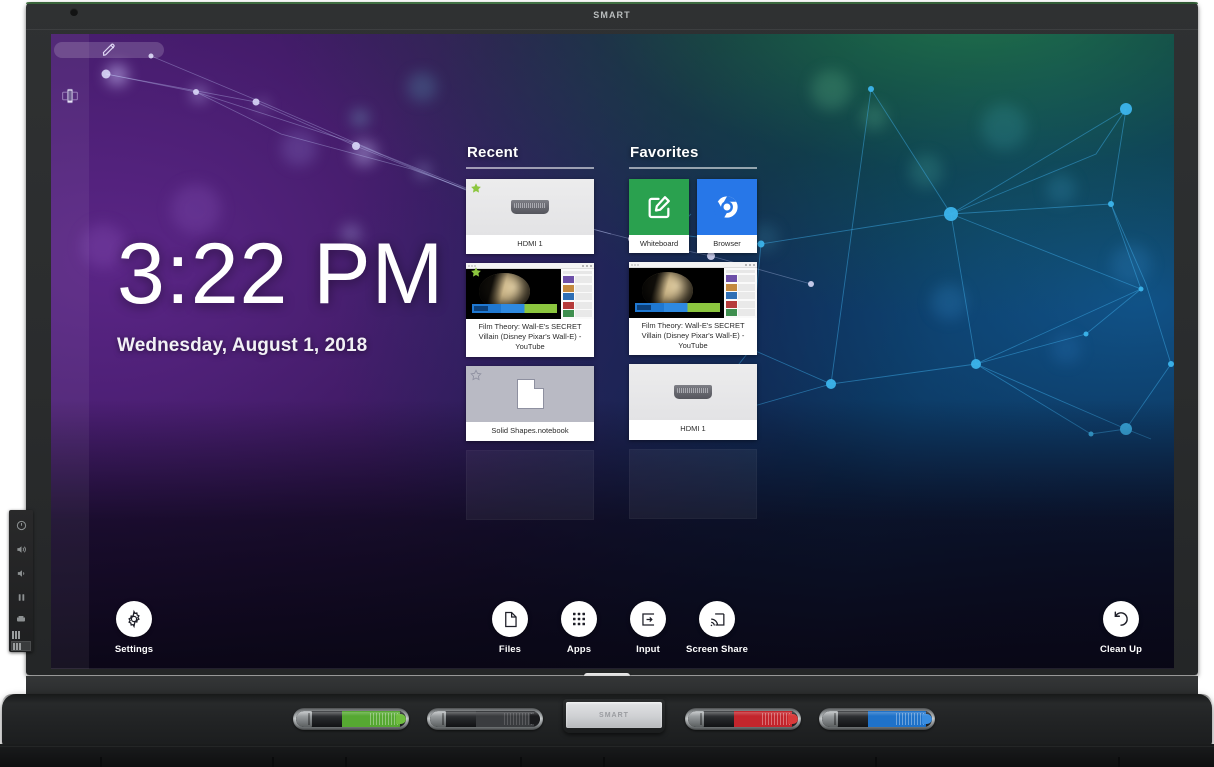  I want to click on gear-icon, so click(134, 619).